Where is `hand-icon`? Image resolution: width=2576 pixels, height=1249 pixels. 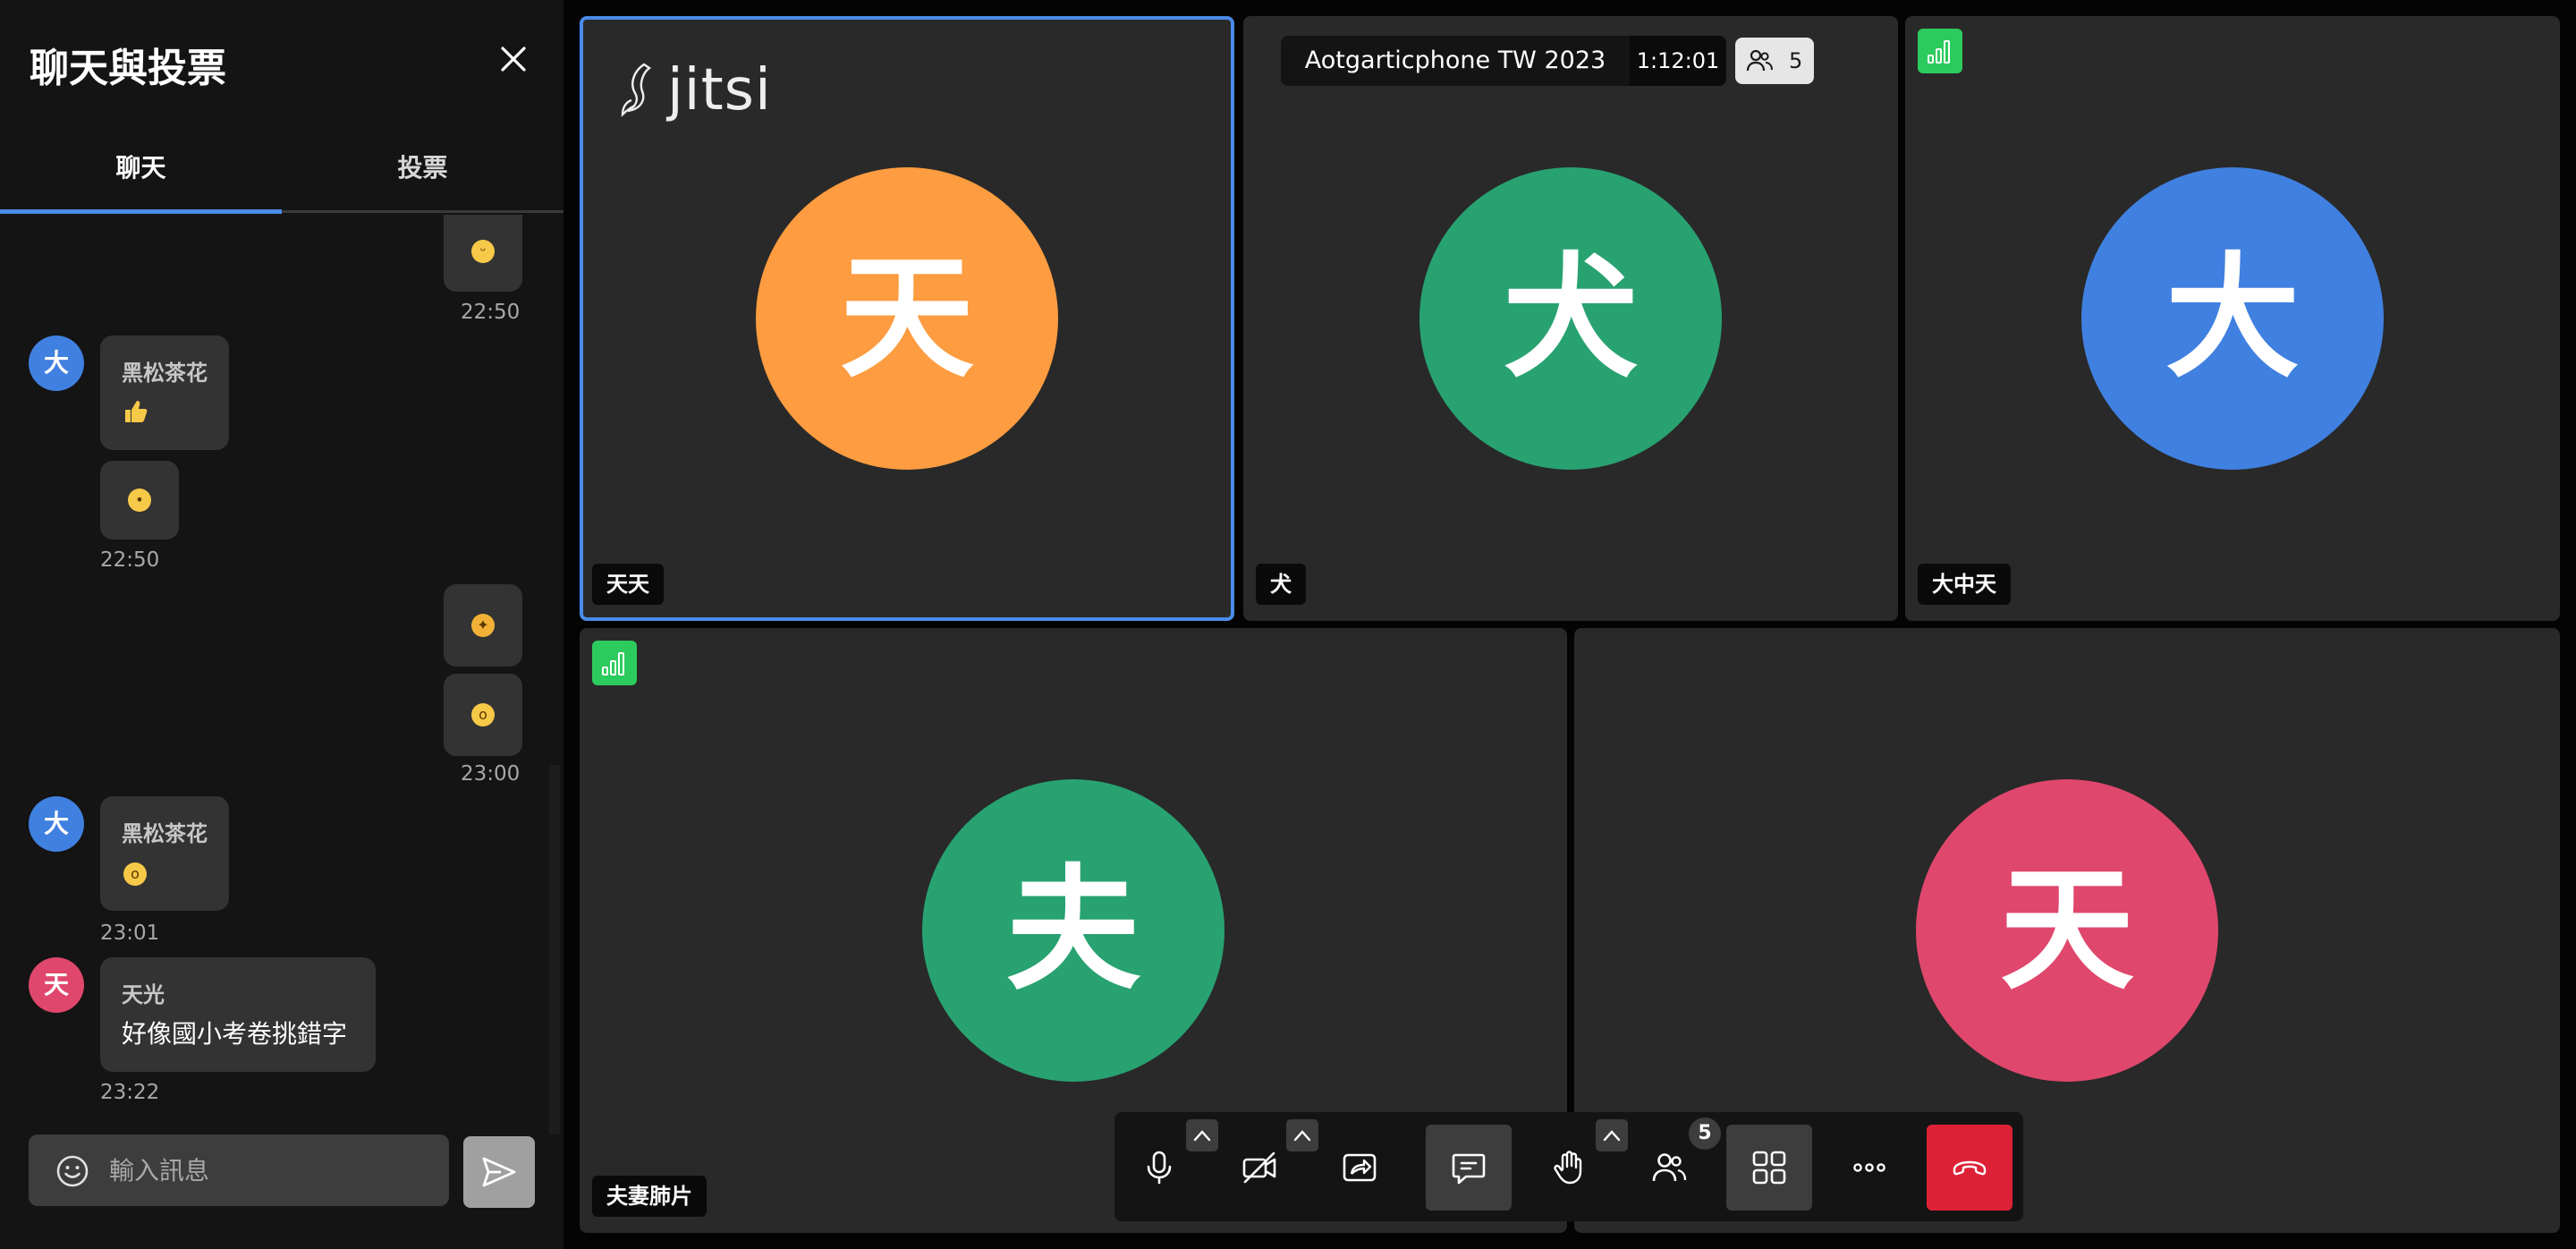
hand-icon is located at coordinates (1568, 1168).